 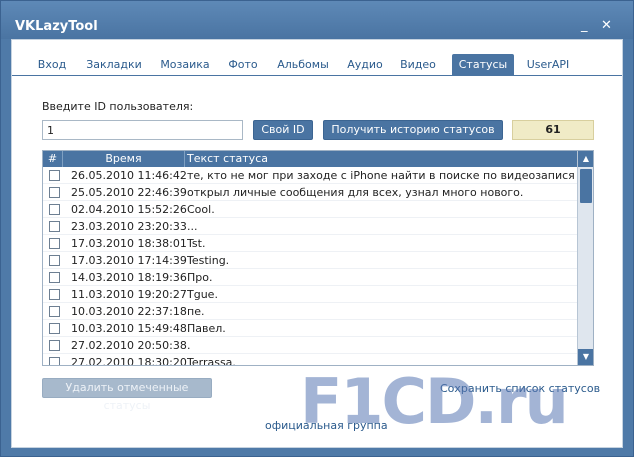 What do you see at coordinates (310, 209) in the screenshot?
I see `table-row: 02.04.2010 15:52:26 Cool.` at bounding box center [310, 209].